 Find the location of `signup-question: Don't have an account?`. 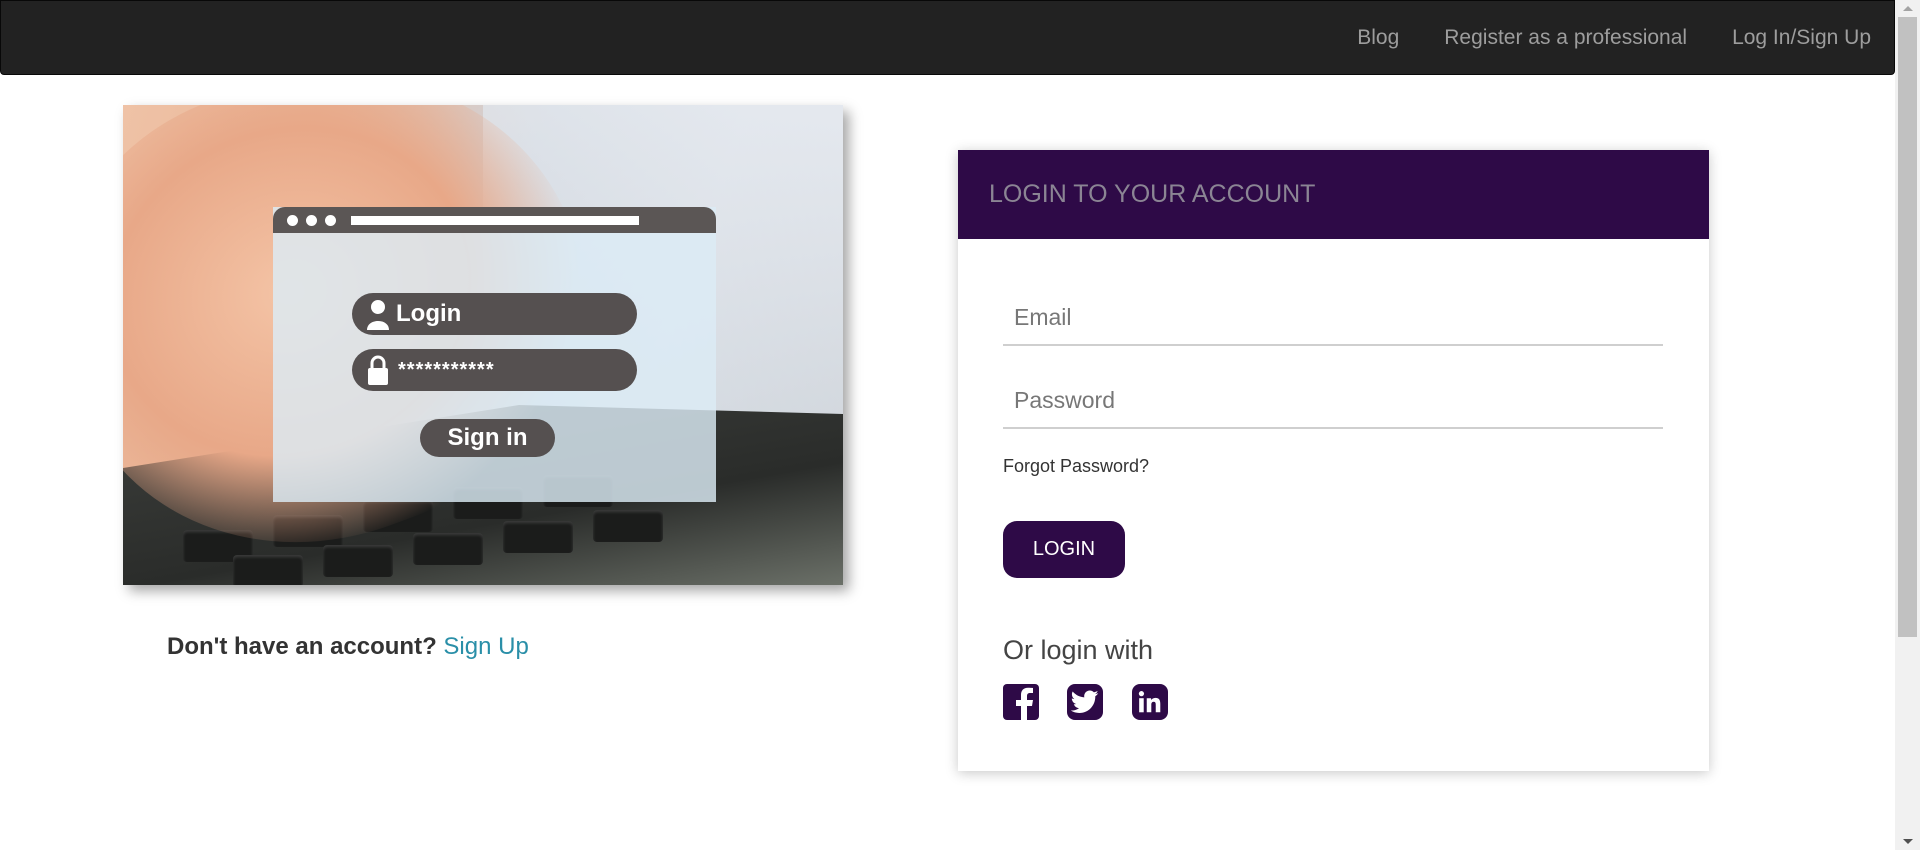

signup-question: Don't have an account? is located at coordinates (302, 646).